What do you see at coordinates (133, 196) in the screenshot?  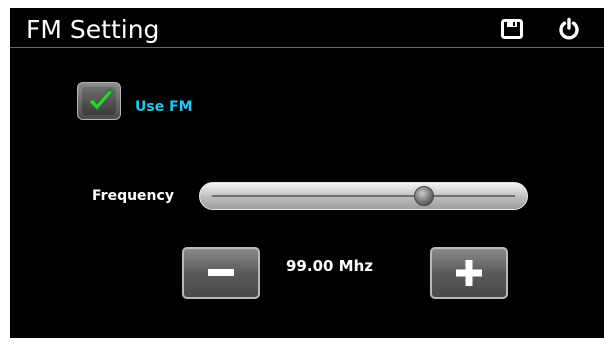 I see `frequency-label: Frequency` at bounding box center [133, 196].